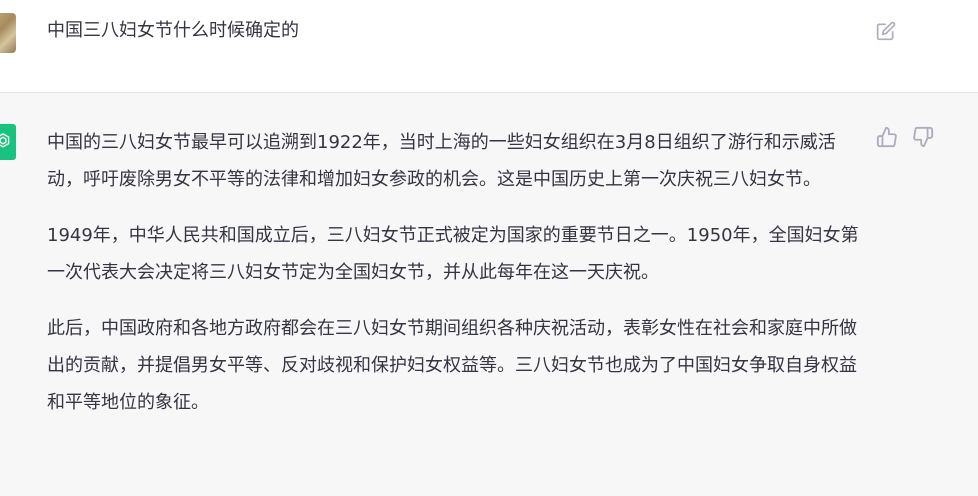 The width and height of the screenshot is (978, 496). Describe the element at coordinates (886, 31) in the screenshot. I see `edit-icon` at that location.